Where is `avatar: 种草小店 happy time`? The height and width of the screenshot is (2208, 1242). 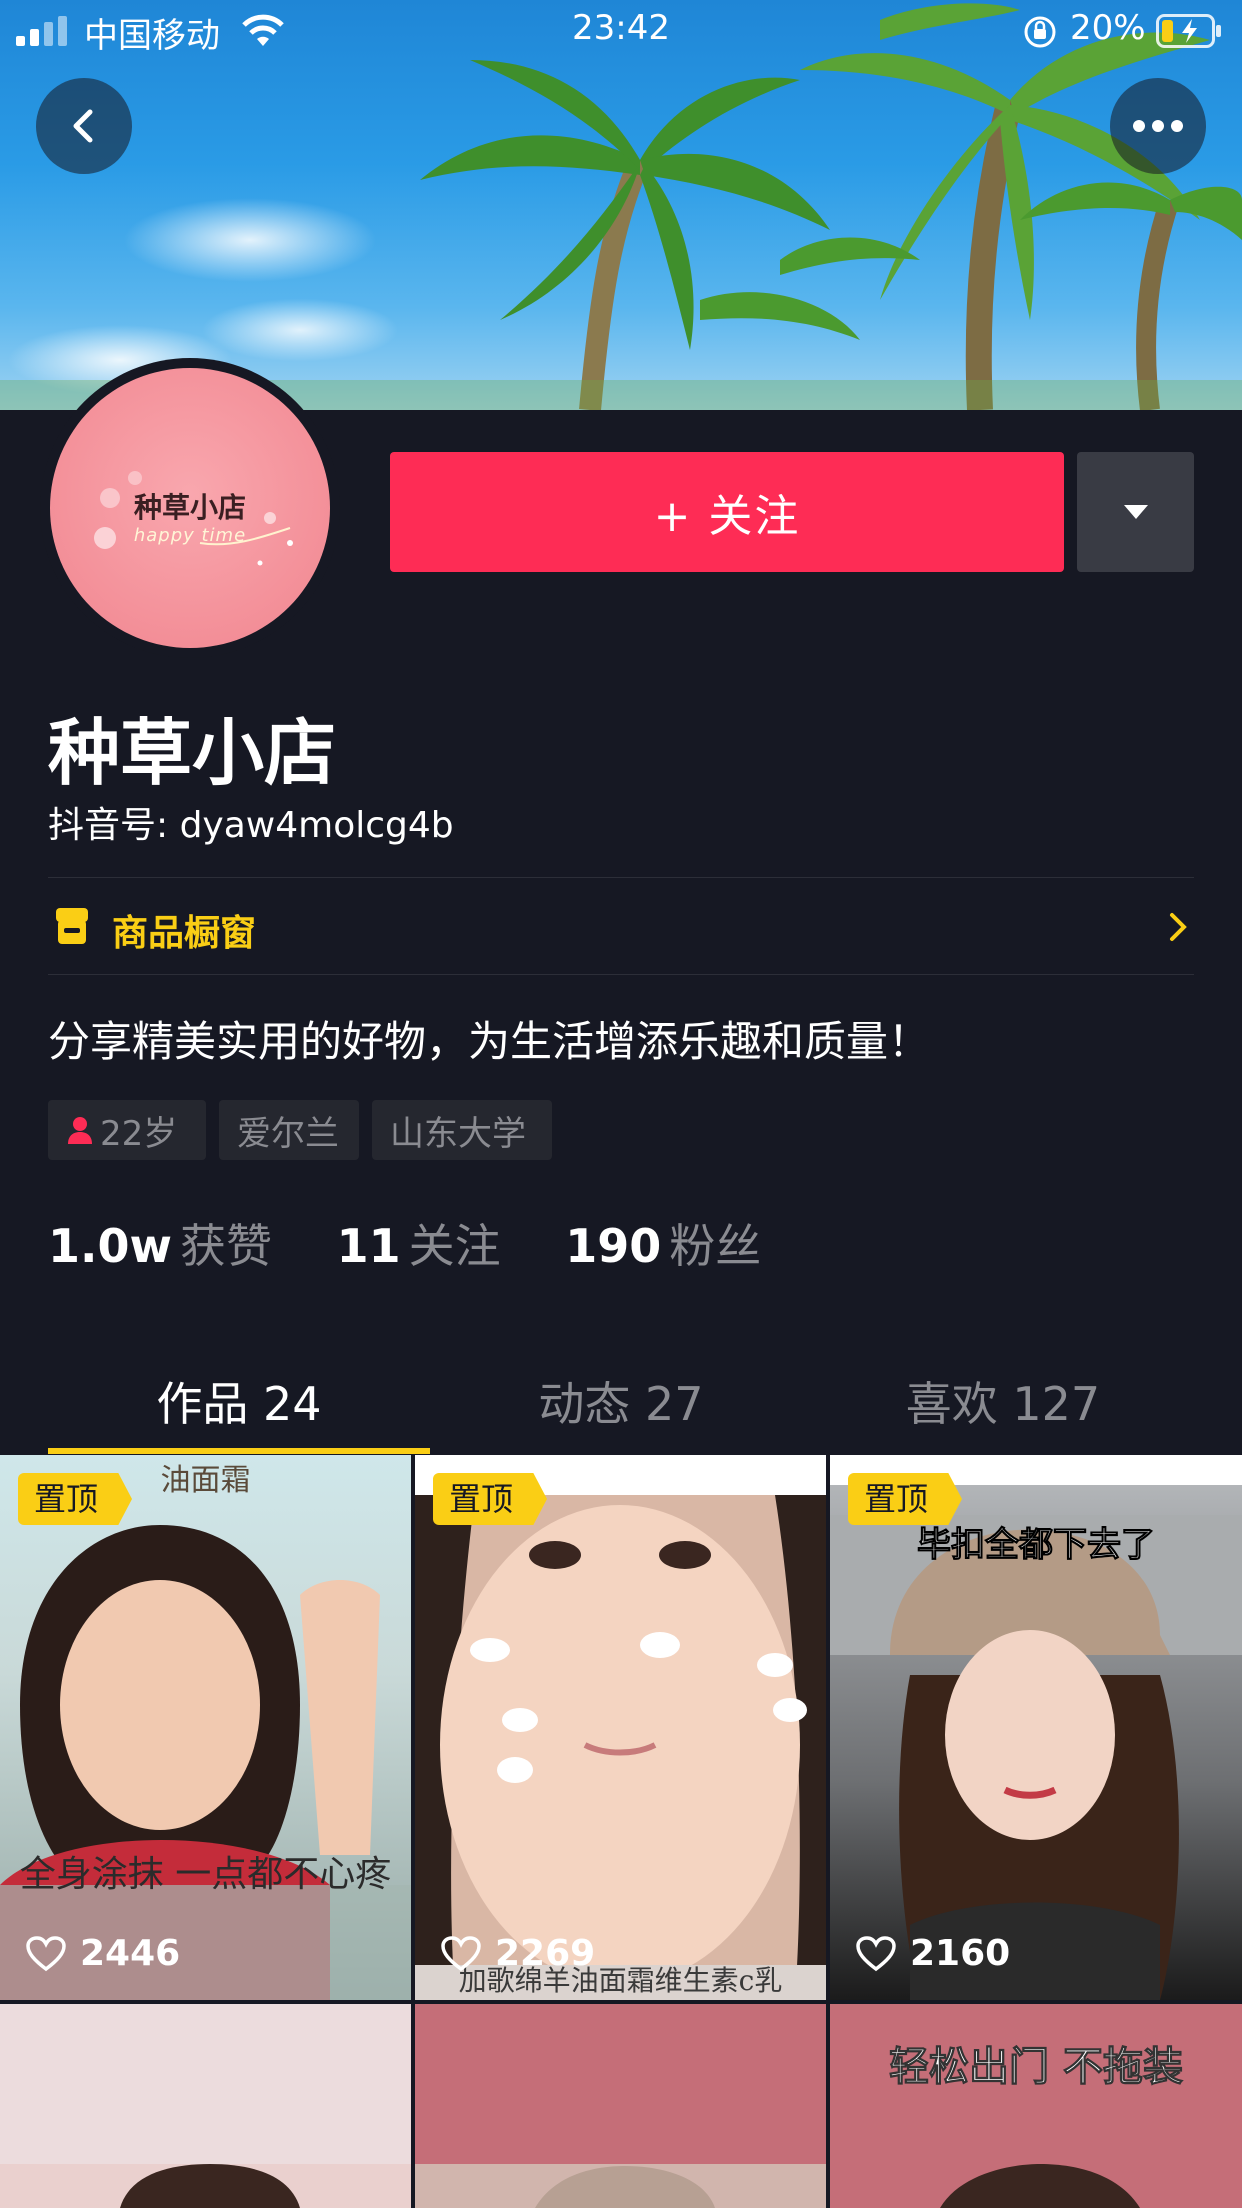 avatar: 种草小店 happy time is located at coordinates (190, 508).